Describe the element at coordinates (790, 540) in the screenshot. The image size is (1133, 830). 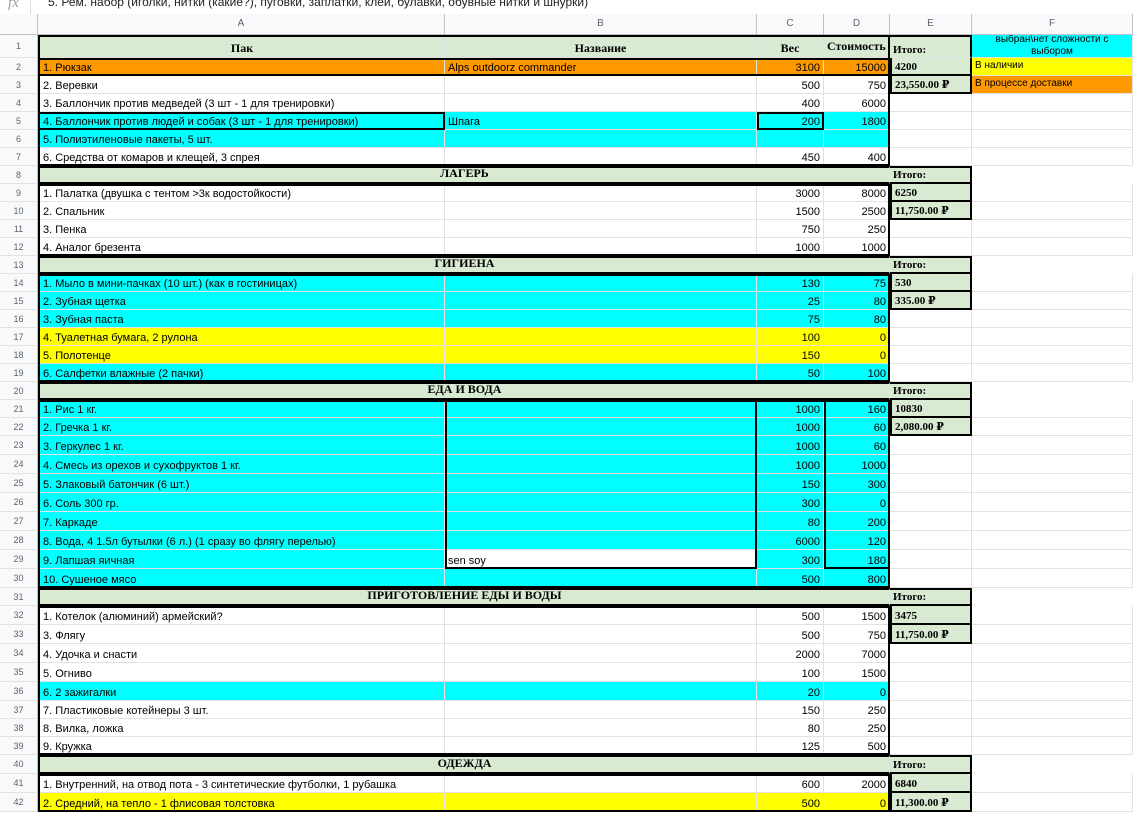
I see `weight-cell: 6000` at that location.